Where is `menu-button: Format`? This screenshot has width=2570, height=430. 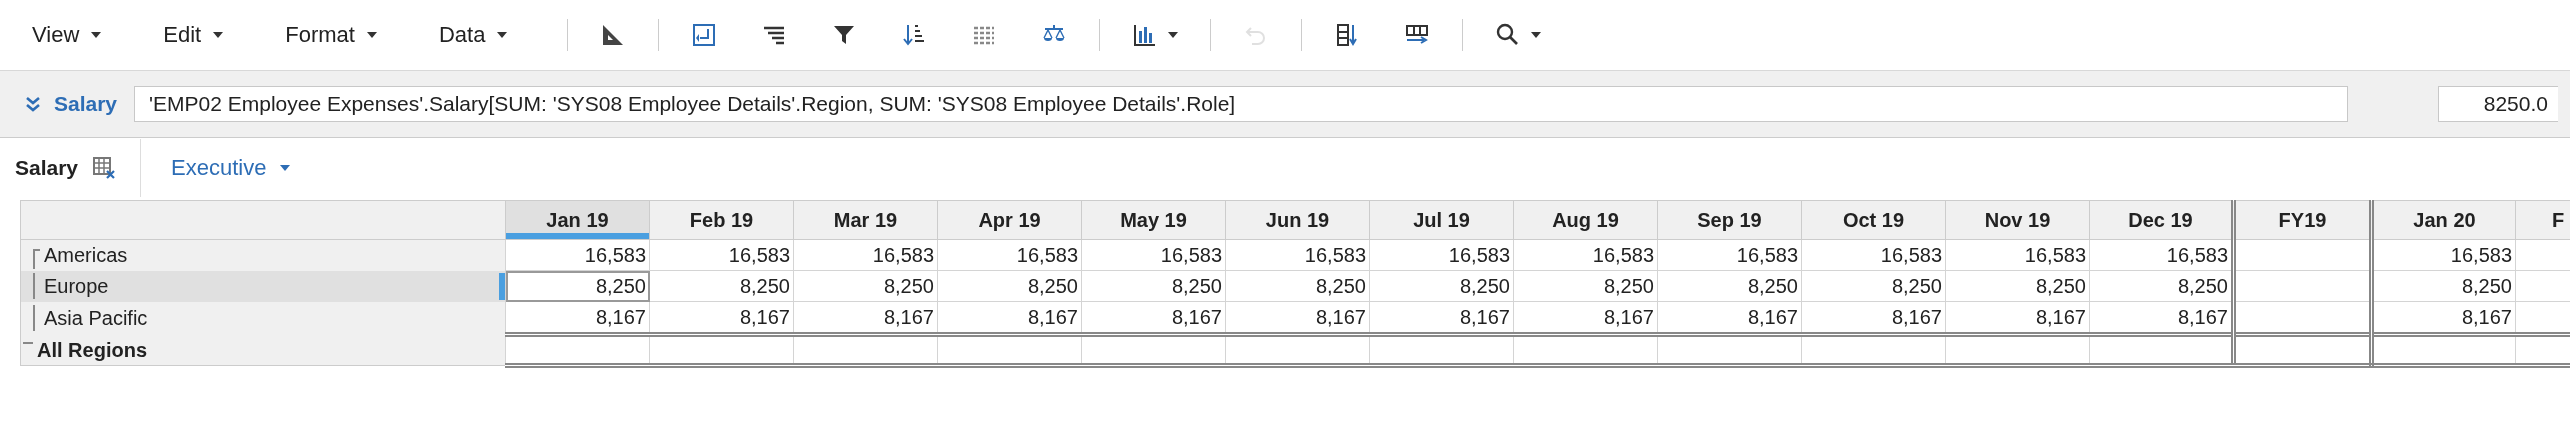 menu-button: Format is located at coordinates (331, 35).